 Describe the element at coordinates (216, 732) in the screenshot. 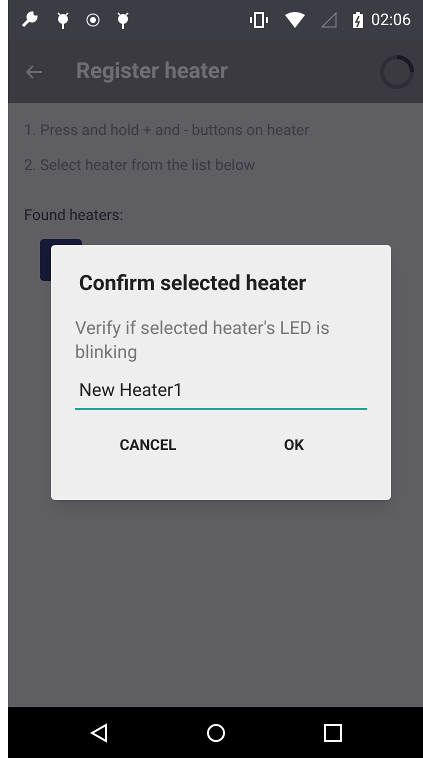

I see `home-icon` at that location.